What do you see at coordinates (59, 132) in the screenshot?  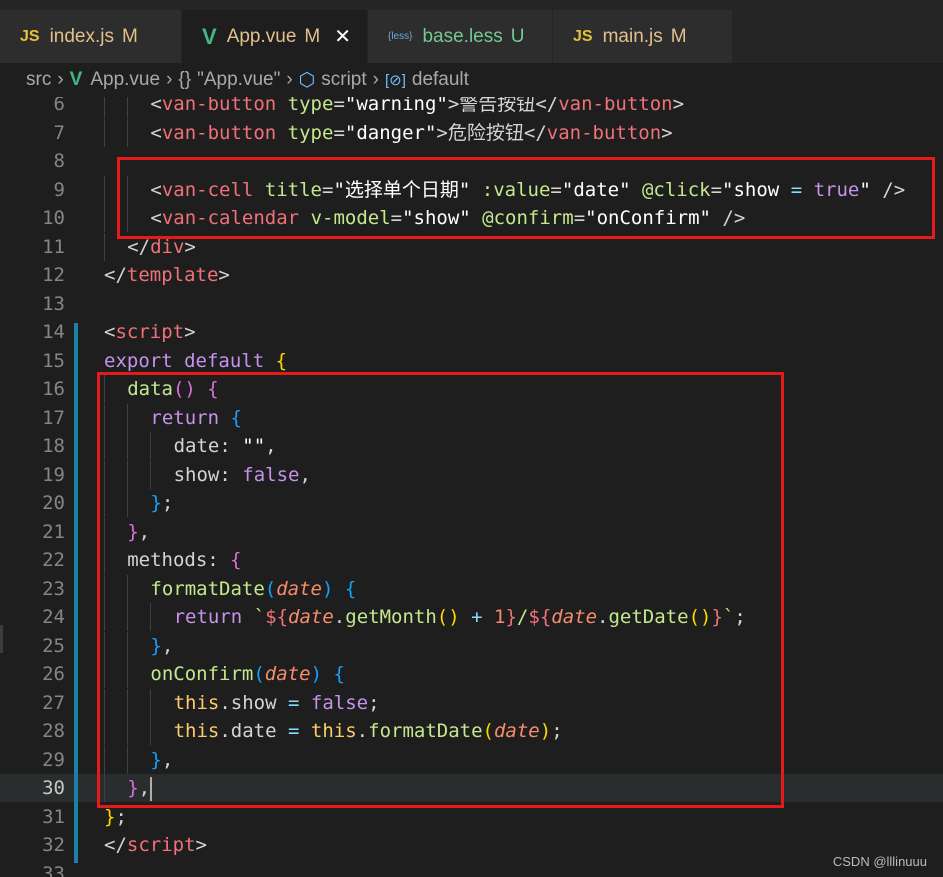 I see `line-number: 7` at bounding box center [59, 132].